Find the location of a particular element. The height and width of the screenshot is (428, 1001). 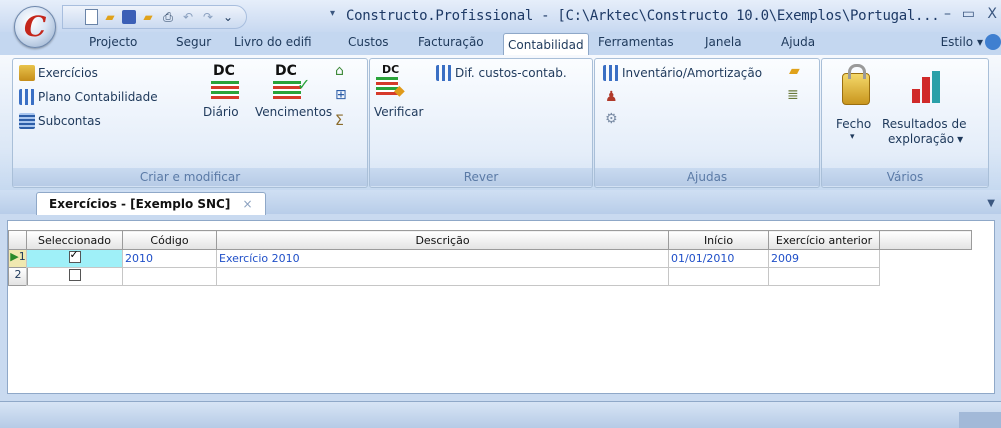

help-icon is located at coordinates (993, 42).